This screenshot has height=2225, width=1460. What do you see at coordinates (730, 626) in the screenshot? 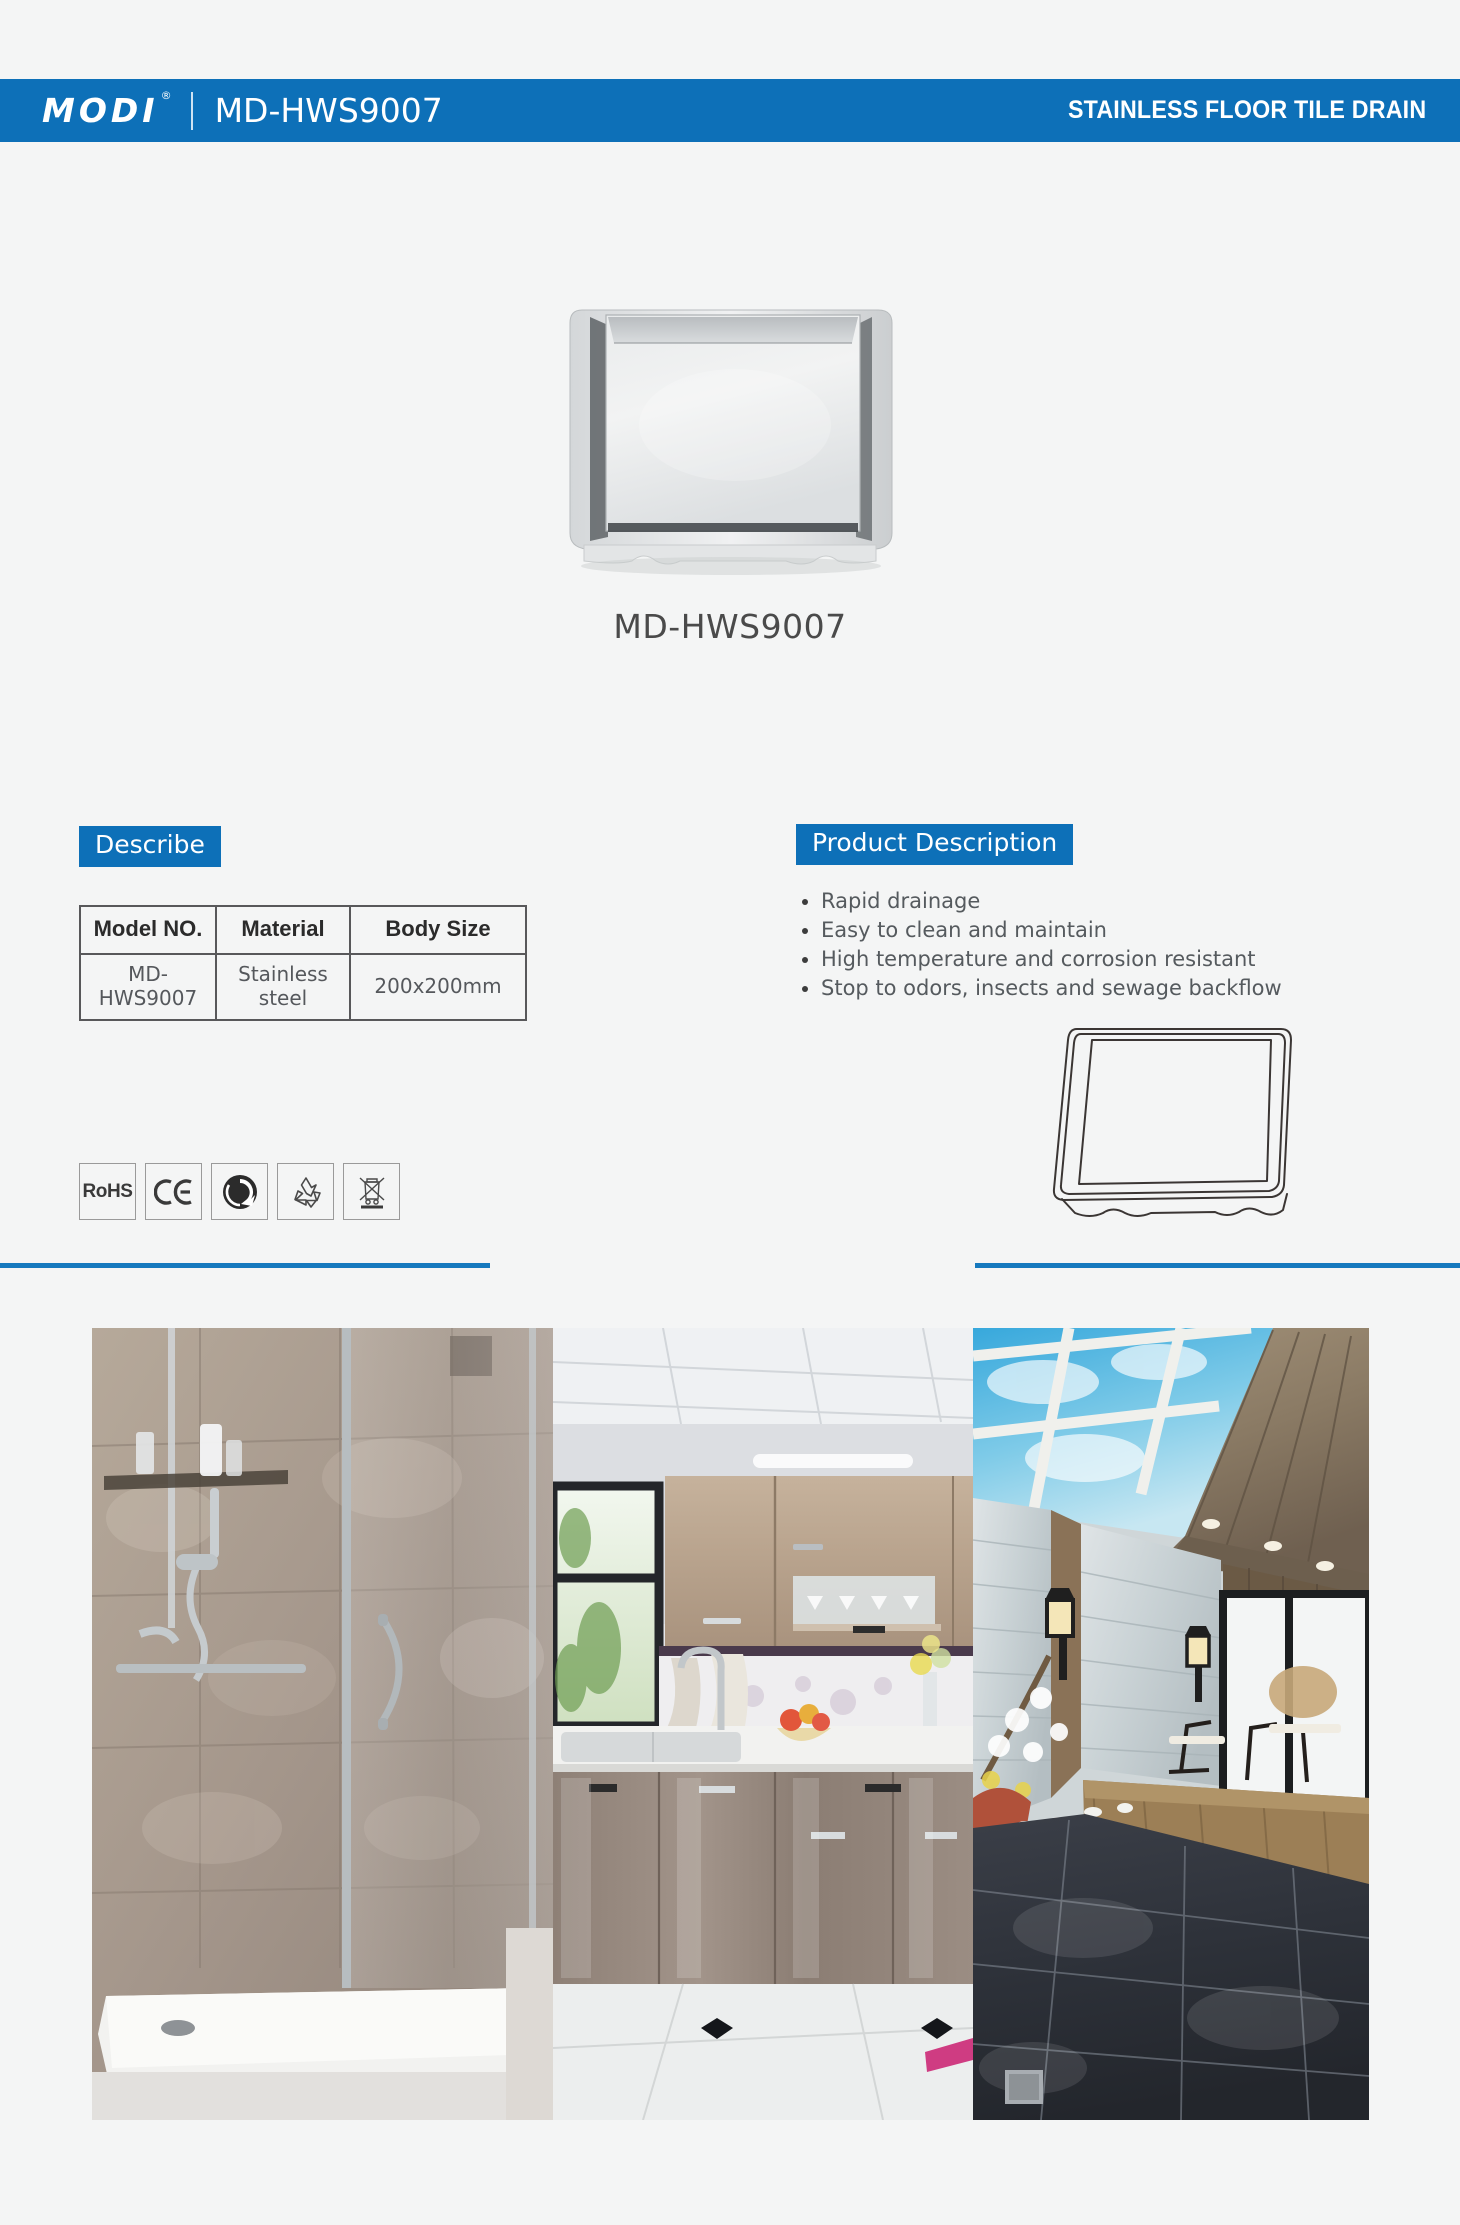
I see `hero-caption: MD-HWS9007` at bounding box center [730, 626].